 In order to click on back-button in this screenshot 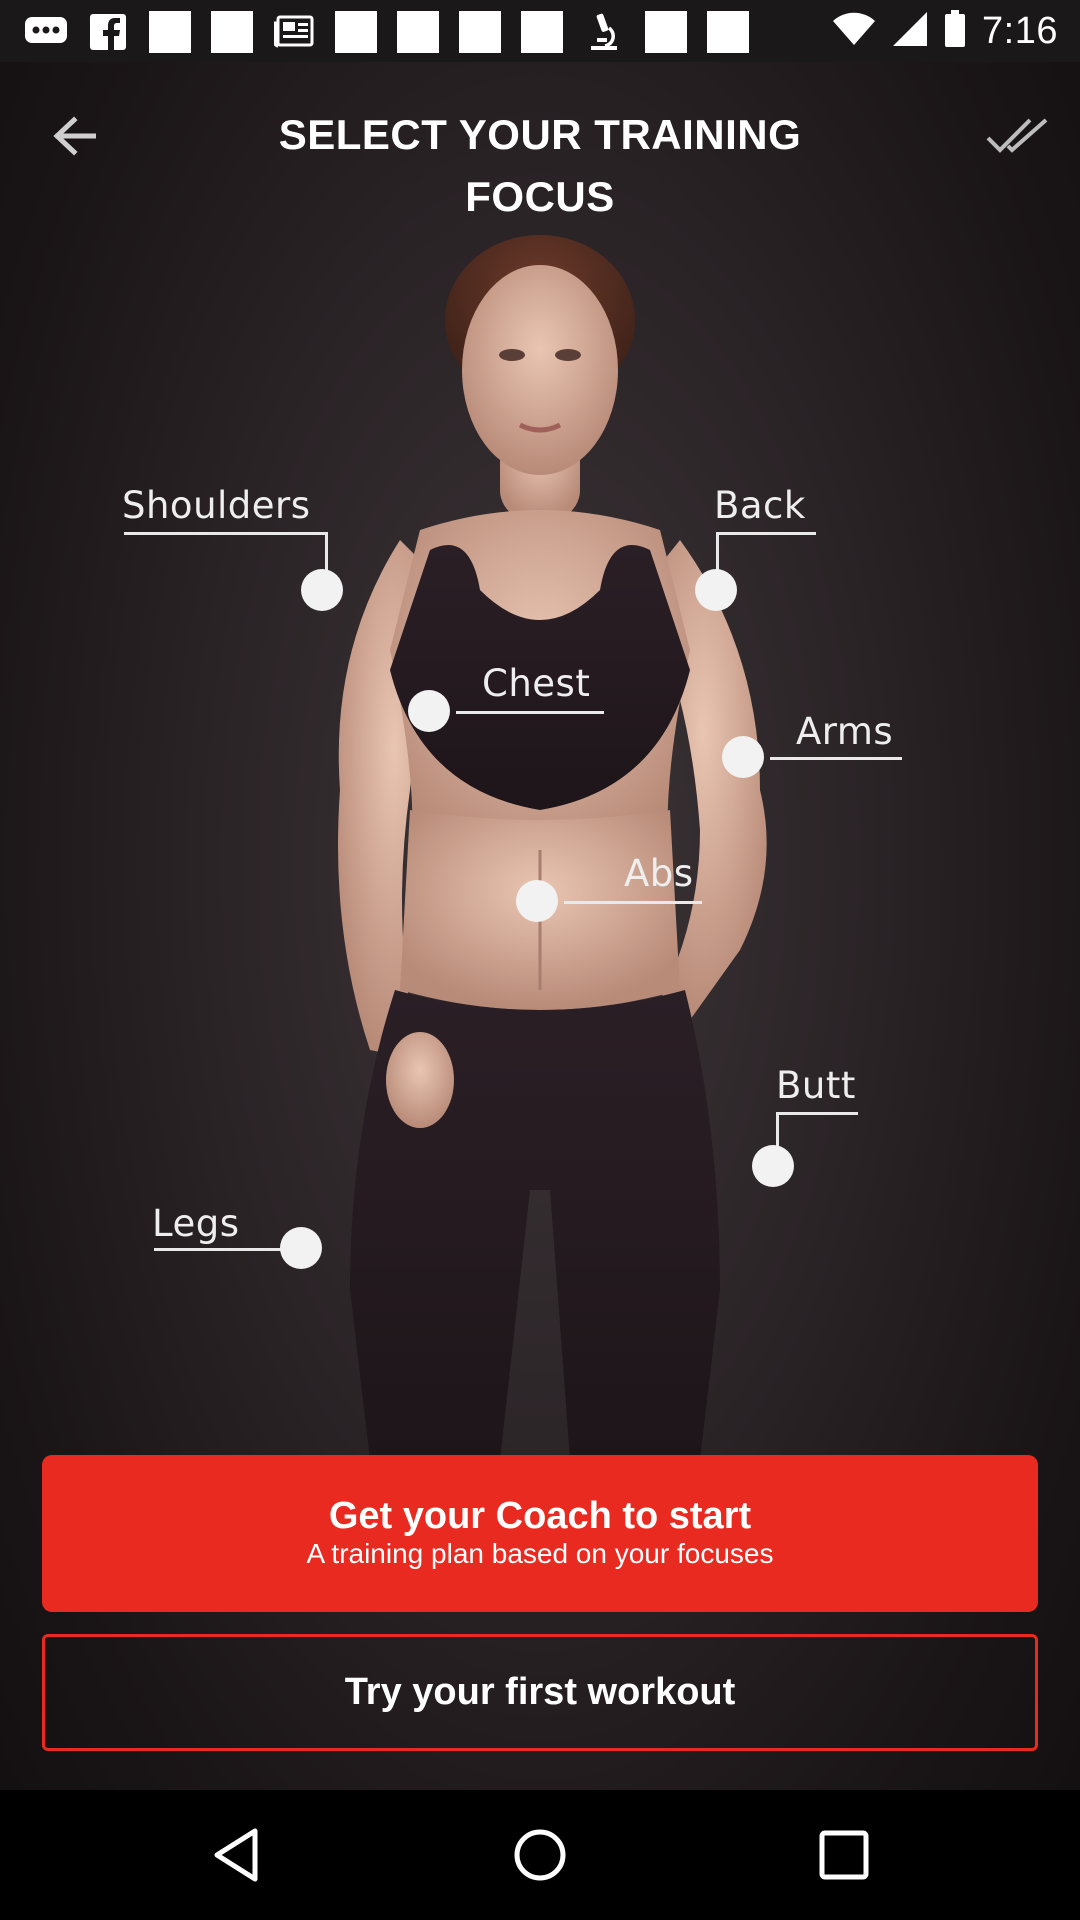, I will do `click(74, 136)`.